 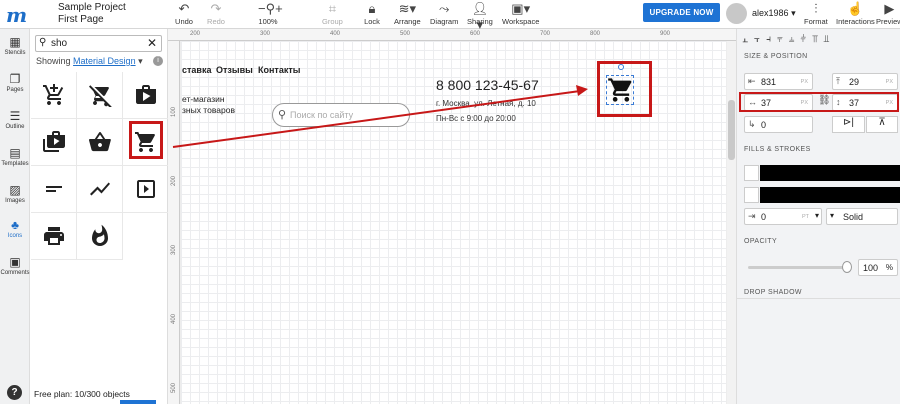 What do you see at coordinates (332, 8) in the screenshot?
I see `group-icon: ⌗` at bounding box center [332, 8].